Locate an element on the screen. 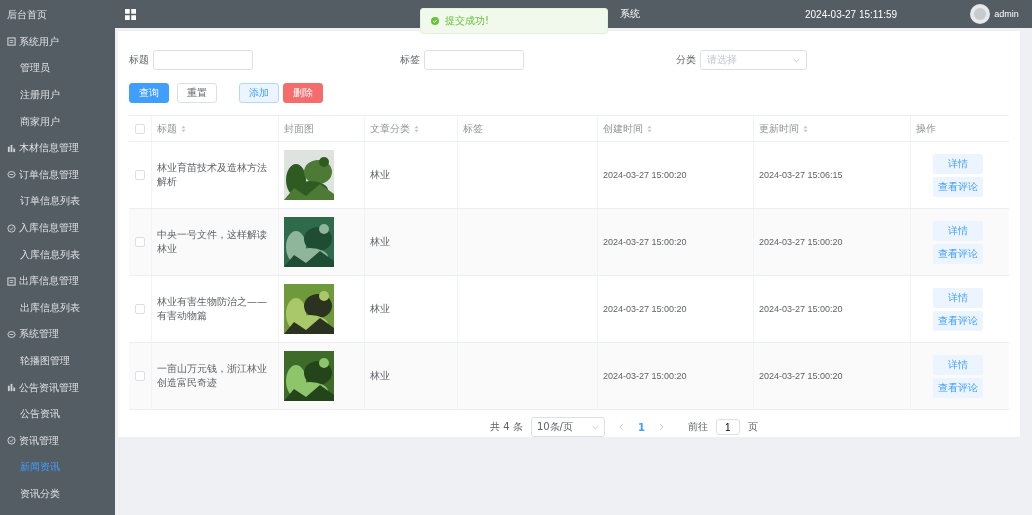  page-input: 1 is located at coordinates (727, 427).